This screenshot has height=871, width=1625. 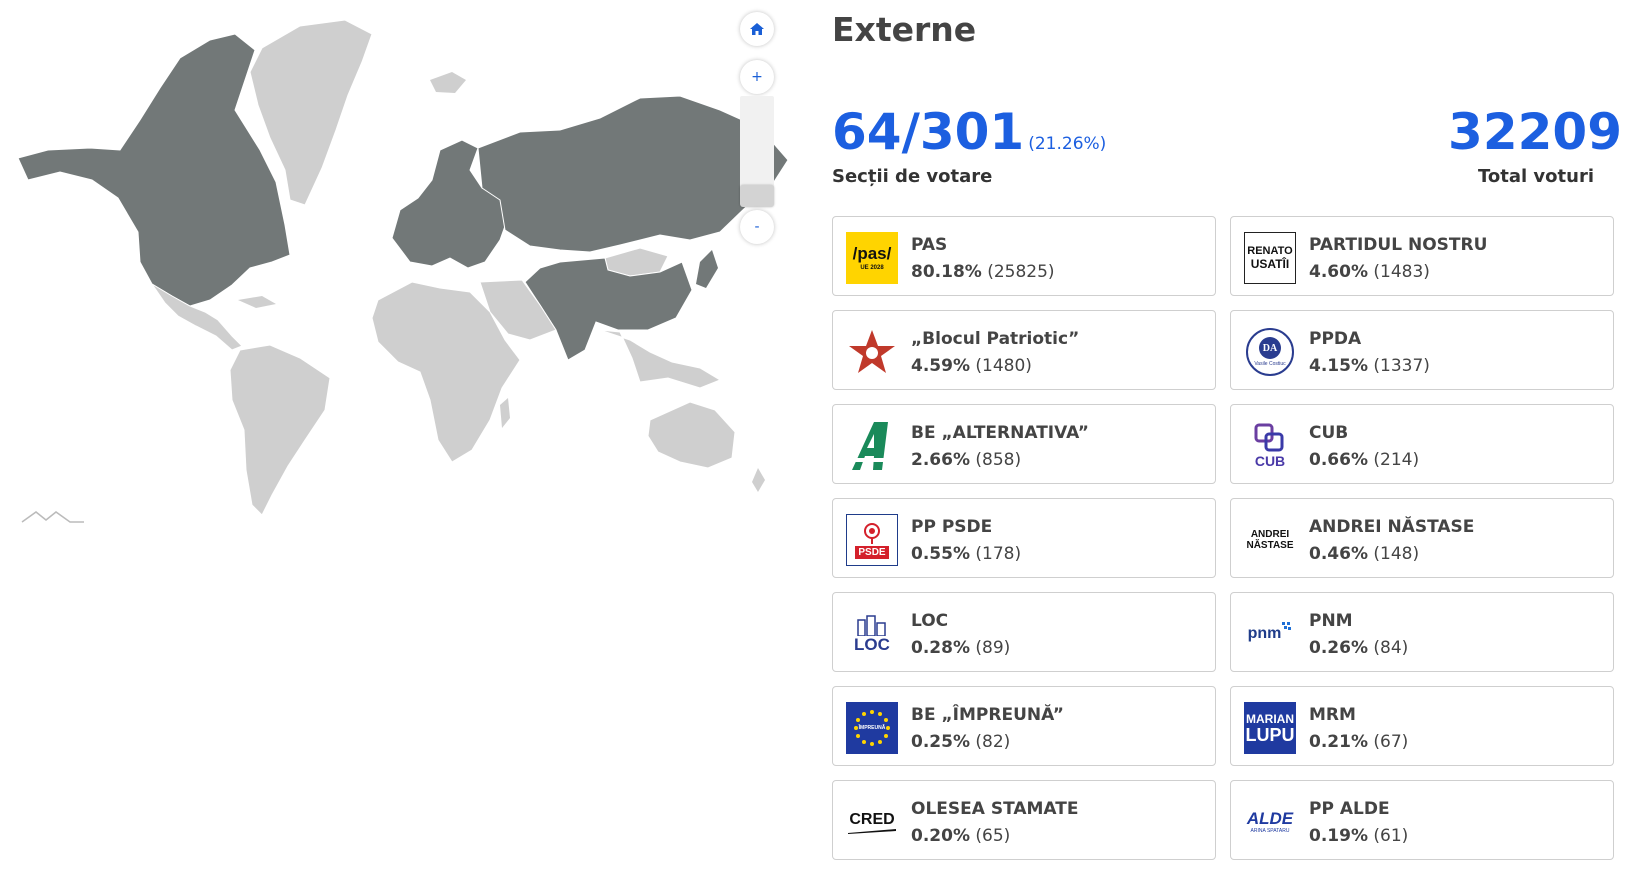 I want to click on alde-logo: ALDE ARINA SPATARU, so click(x=1270, y=822).